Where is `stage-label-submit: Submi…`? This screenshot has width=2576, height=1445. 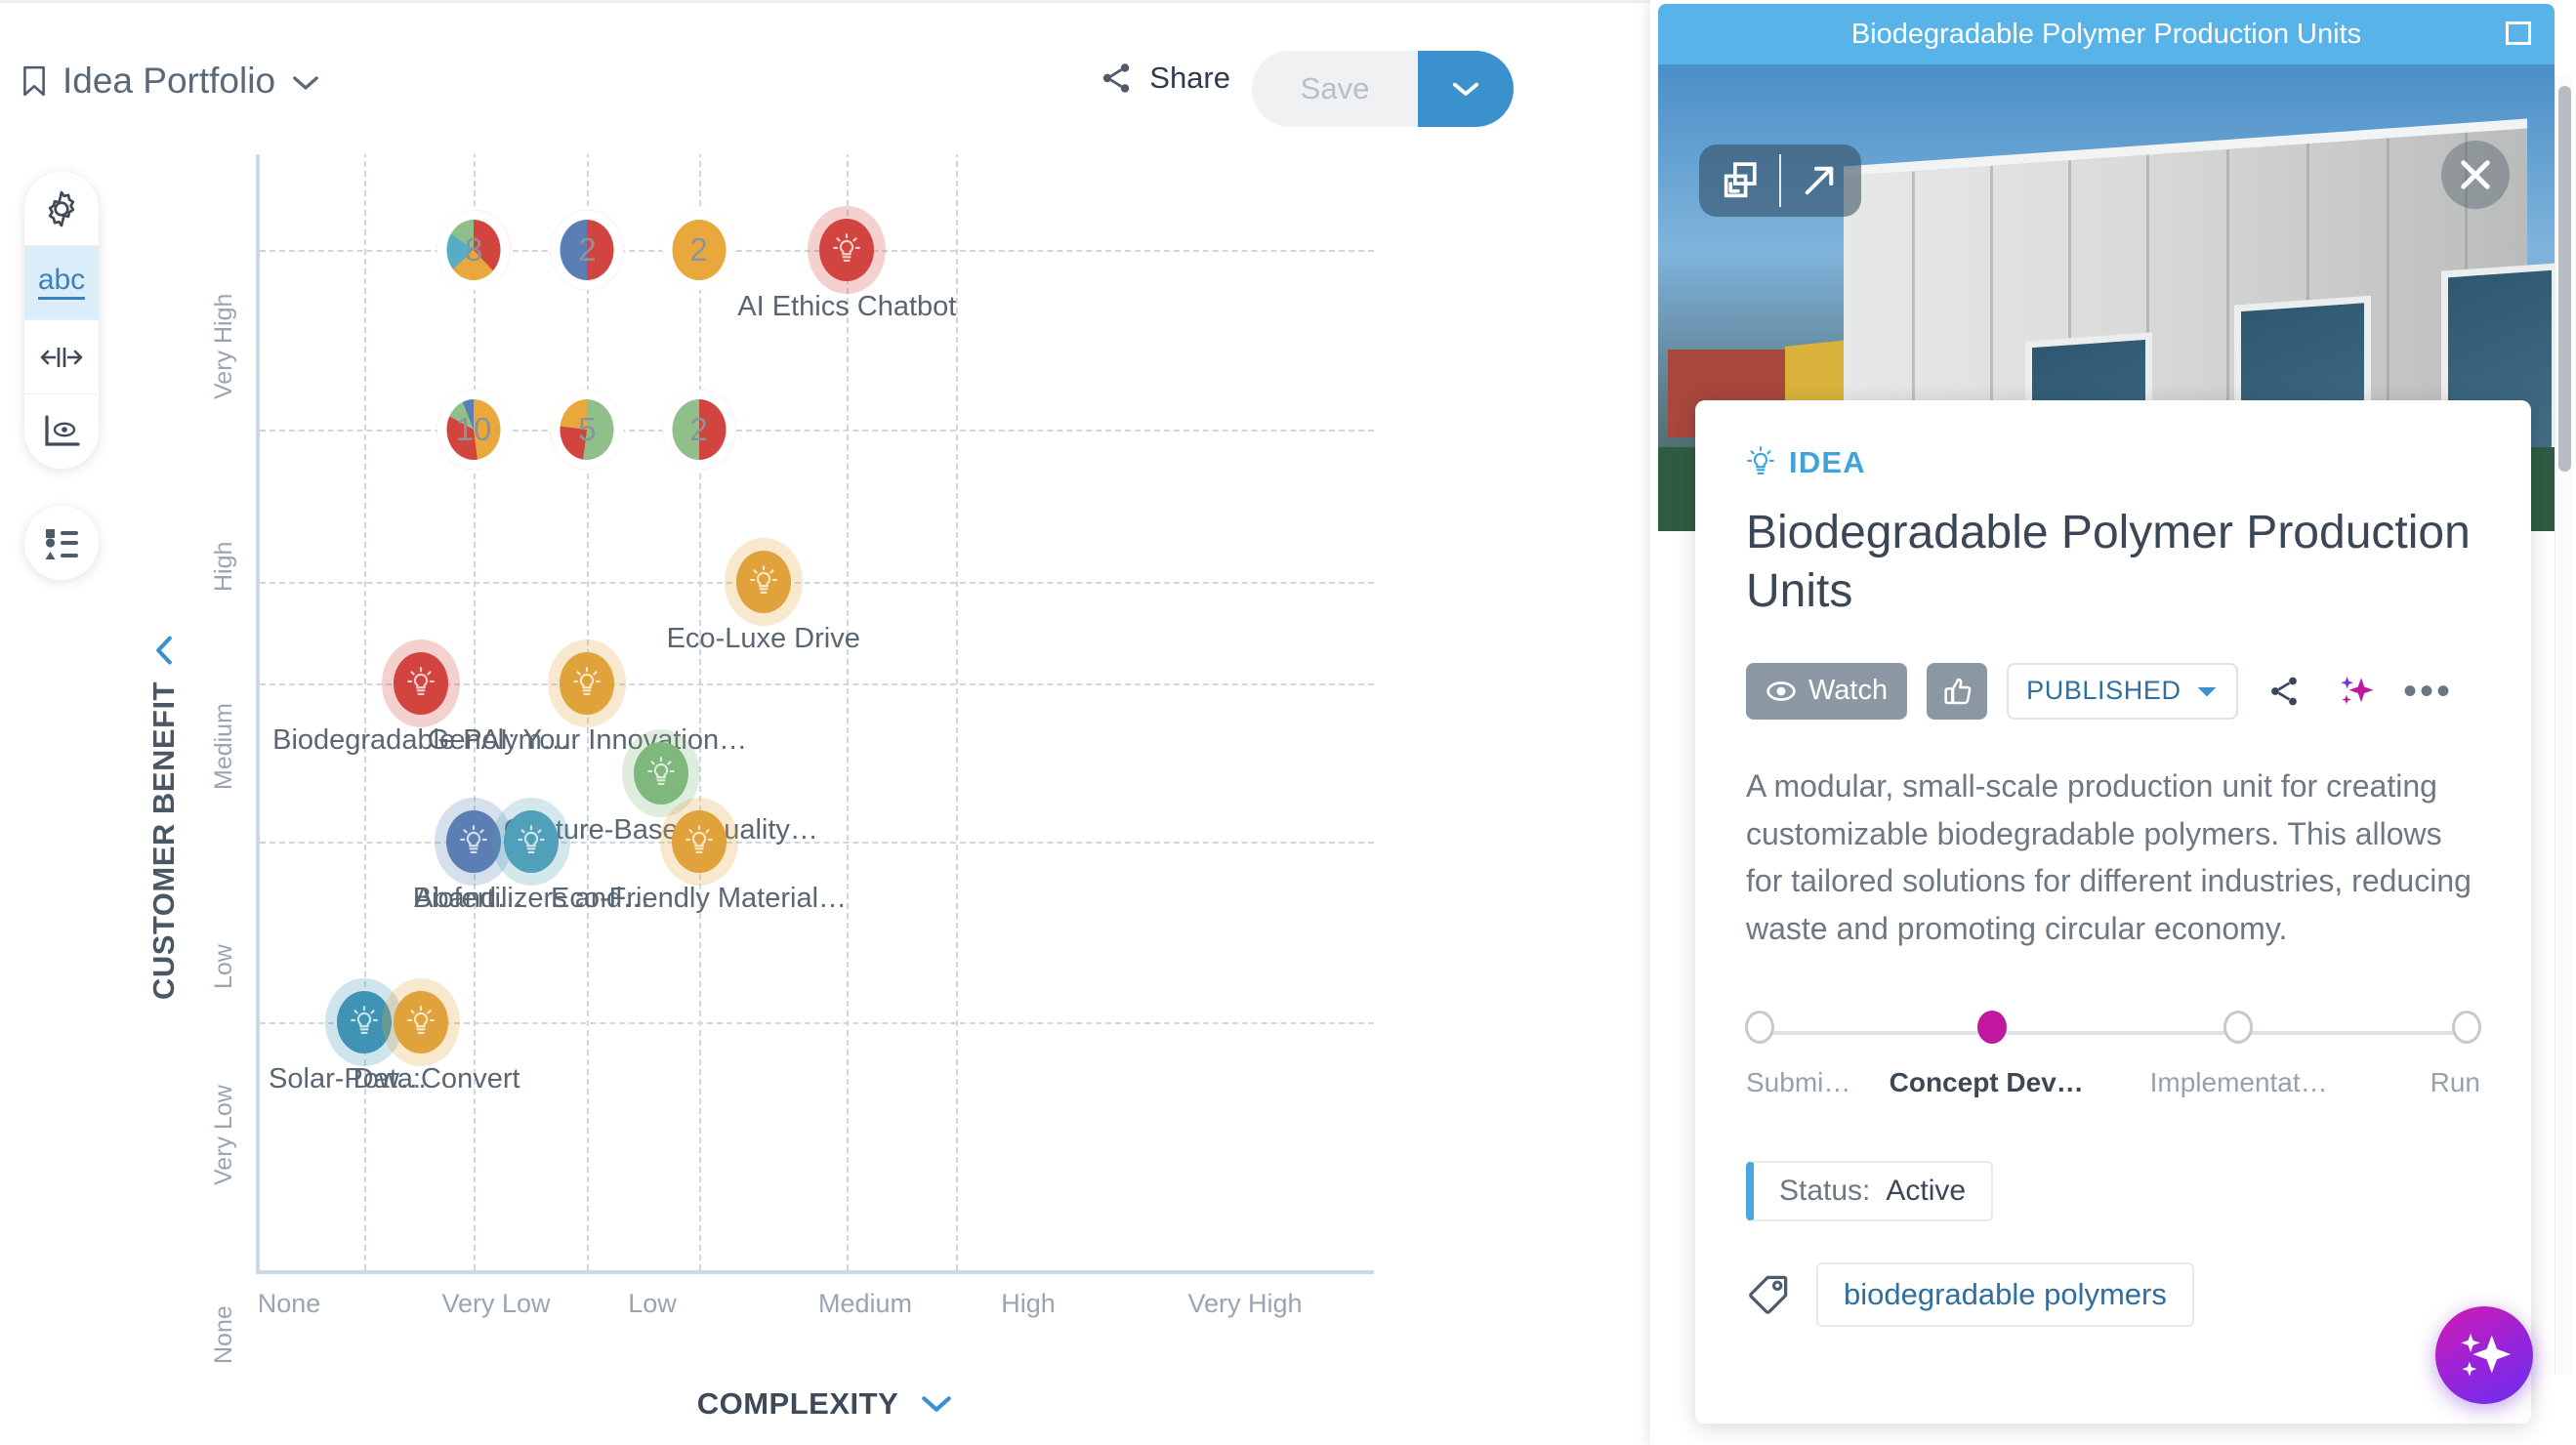
stage-label-submit: Submi… is located at coordinates (1798, 1082).